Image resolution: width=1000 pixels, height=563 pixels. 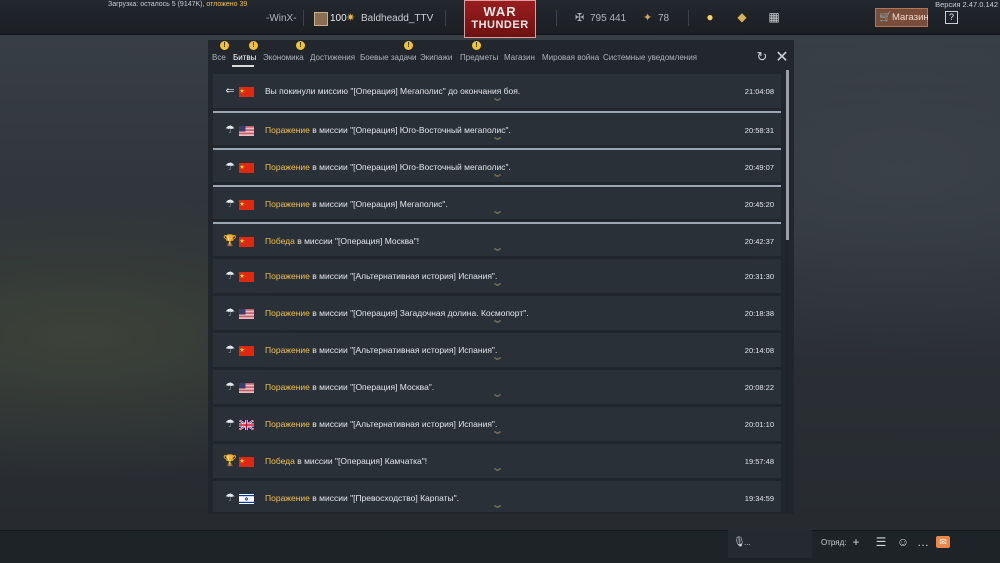 What do you see at coordinates (762, 57) in the screenshot?
I see `refresh-button: ↻` at bounding box center [762, 57].